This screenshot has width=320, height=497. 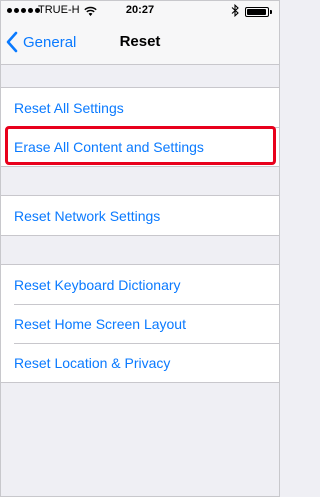 I want to click on reset-network-settings-item: Reset Network Settings, so click(x=140, y=215).